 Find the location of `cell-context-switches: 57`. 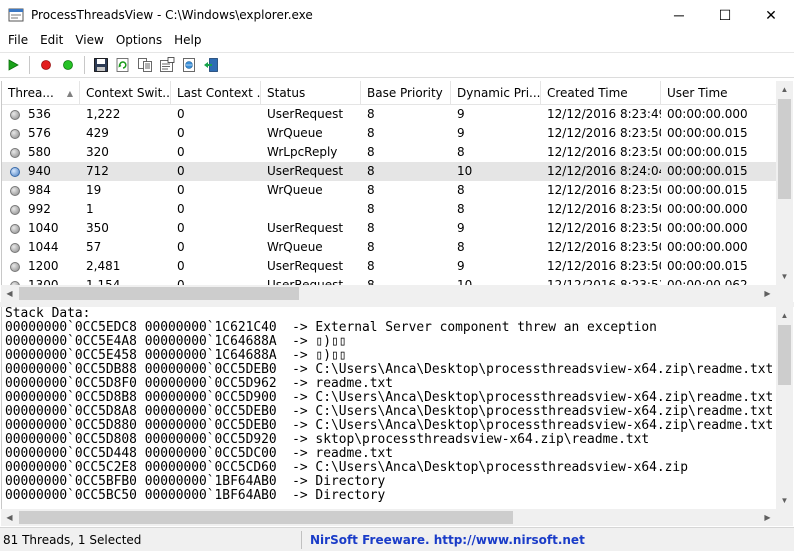

cell-context-switches: 57 is located at coordinates (94, 247).